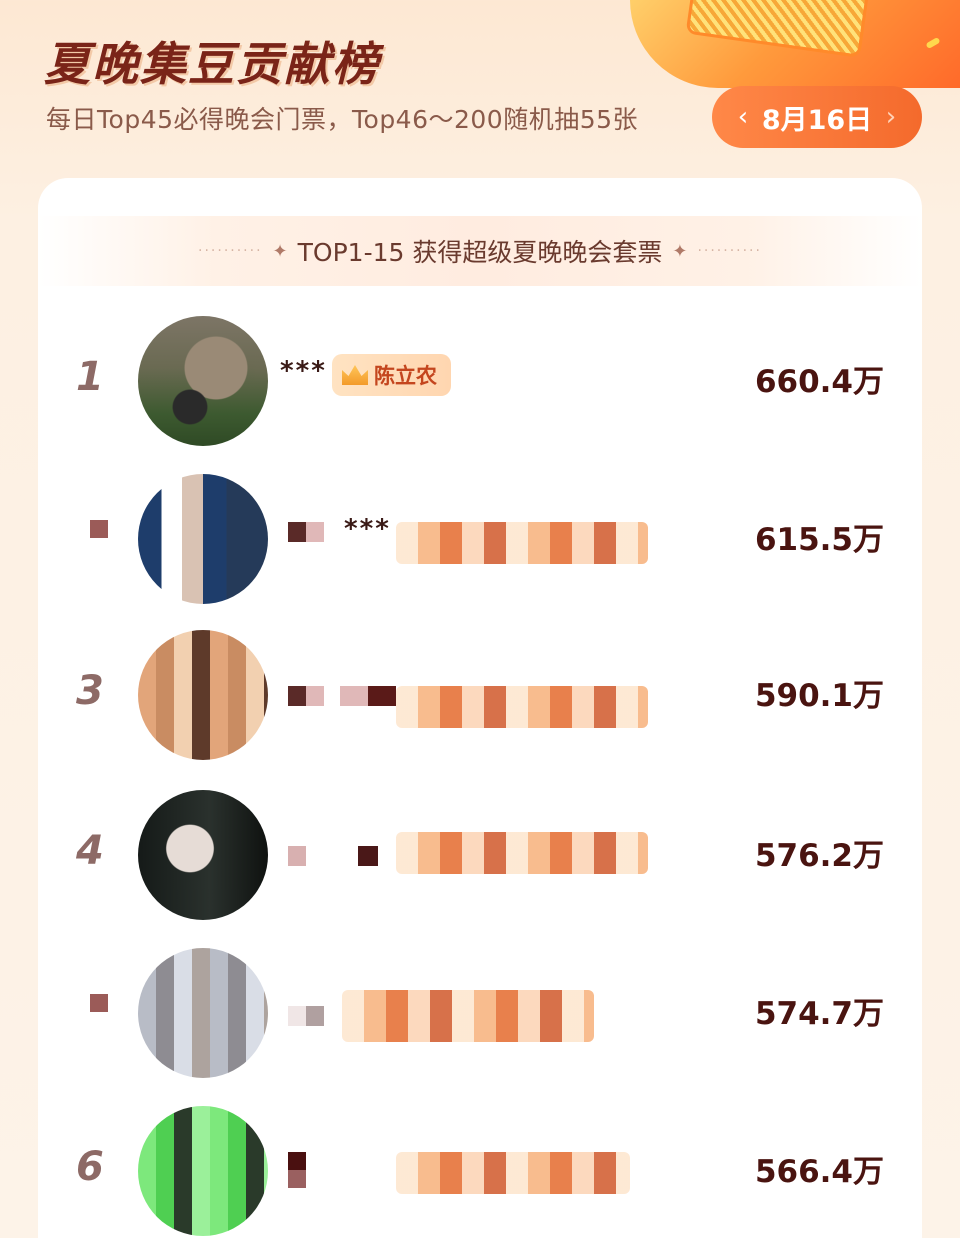 The height and width of the screenshot is (1238, 960). I want to click on score-value: 576.2万, so click(819, 856).